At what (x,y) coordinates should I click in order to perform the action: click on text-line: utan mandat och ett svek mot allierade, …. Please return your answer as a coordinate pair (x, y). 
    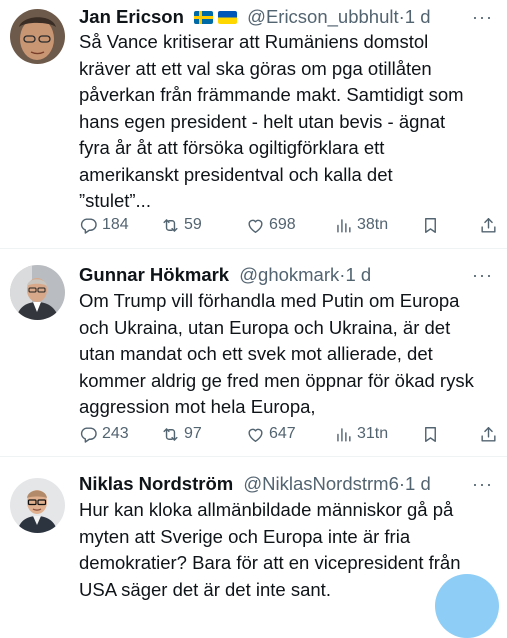
    Looking at the image, I should click on (256, 353).